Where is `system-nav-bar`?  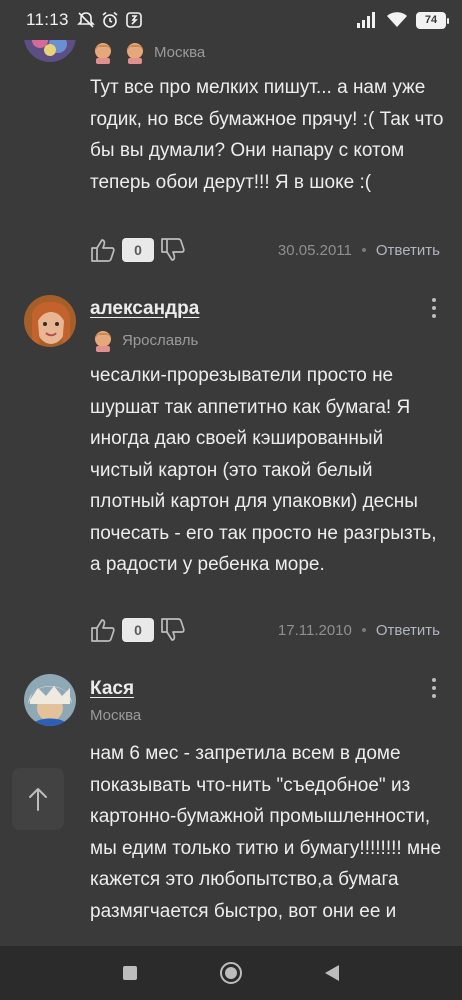
system-nav-bar is located at coordinates (231, 973).